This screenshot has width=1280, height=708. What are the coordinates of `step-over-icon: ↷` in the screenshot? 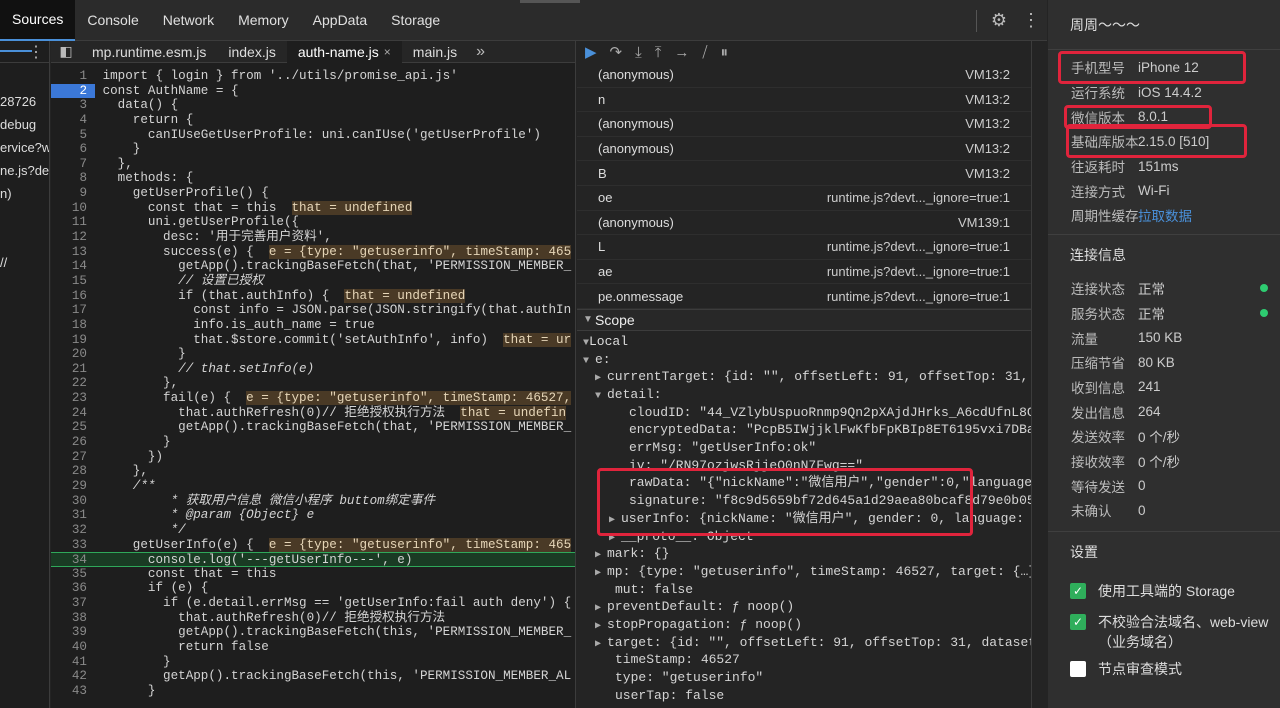 It's located at (616, 52).